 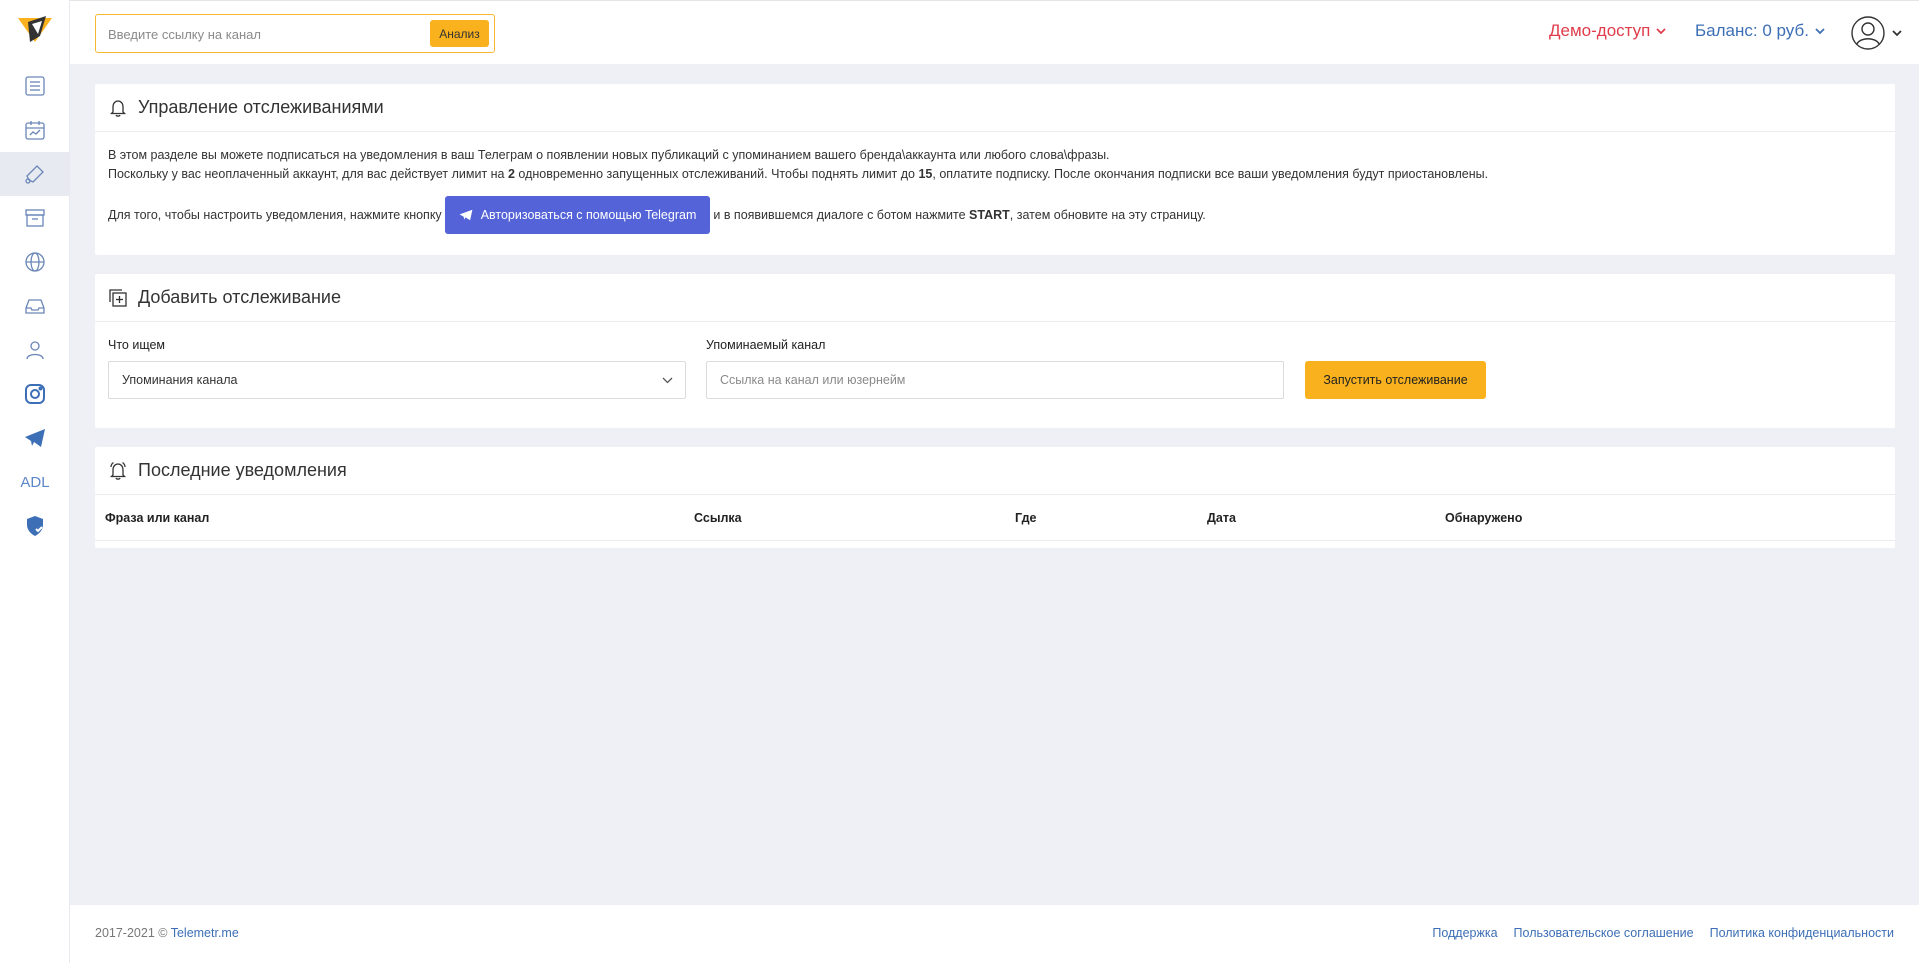 I want to click on add-copy-icon, so click(x=118, y=297).